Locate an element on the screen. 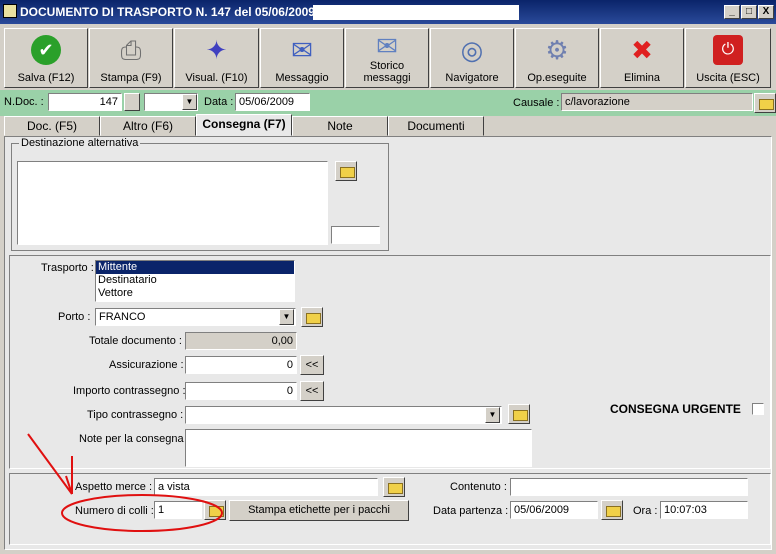 This screenshot has height=554, width=776. red-annotation is located at coordinates (125, 482).